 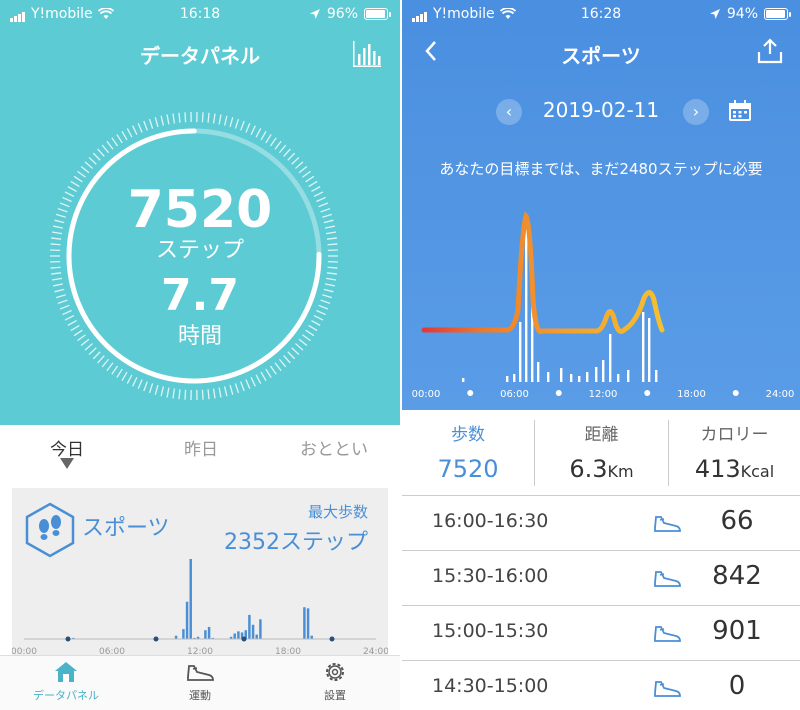 What do you see at coordinates (490, 631) in the screenshot?
I see `interval-time: 15:00-15:30` at bounding box center [490, 631].